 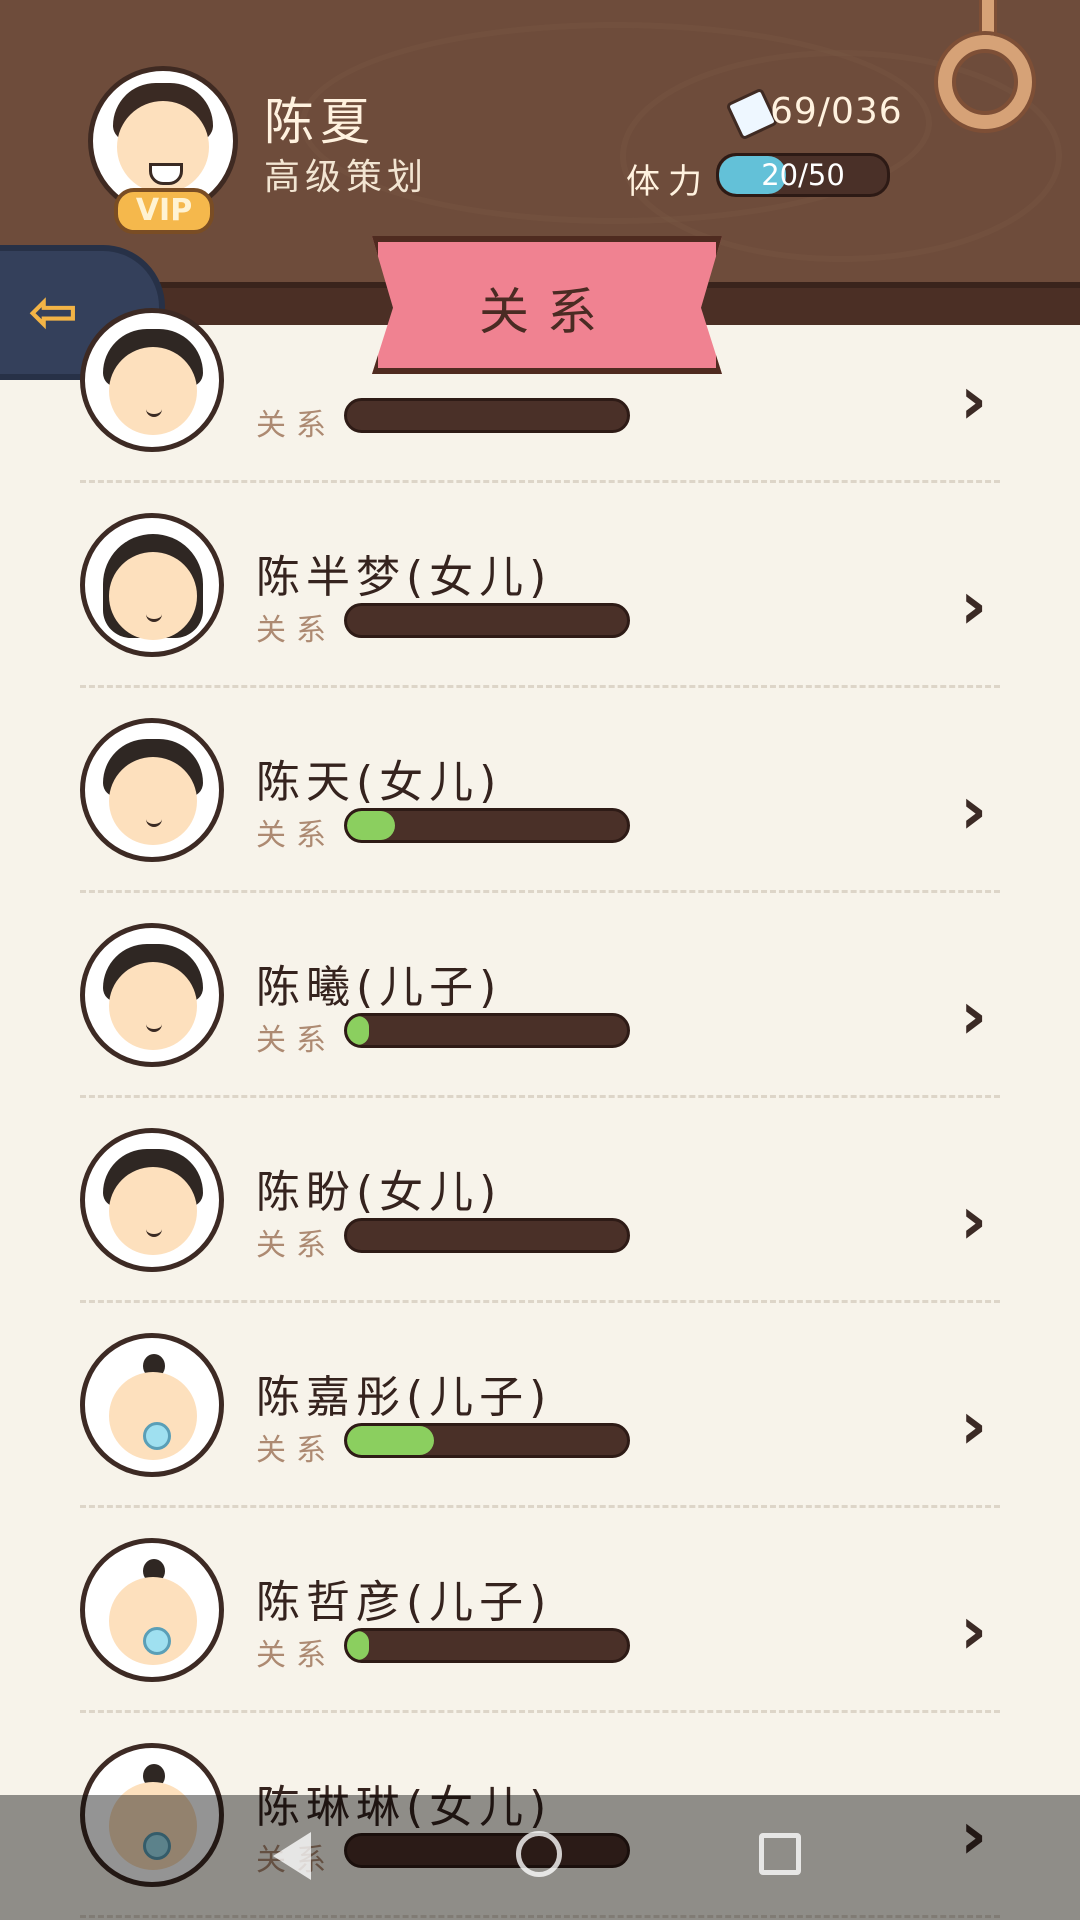 I want to click on list-item: 陈哲彦(儿子) 关系 ›, so click(x=540, y=1610).